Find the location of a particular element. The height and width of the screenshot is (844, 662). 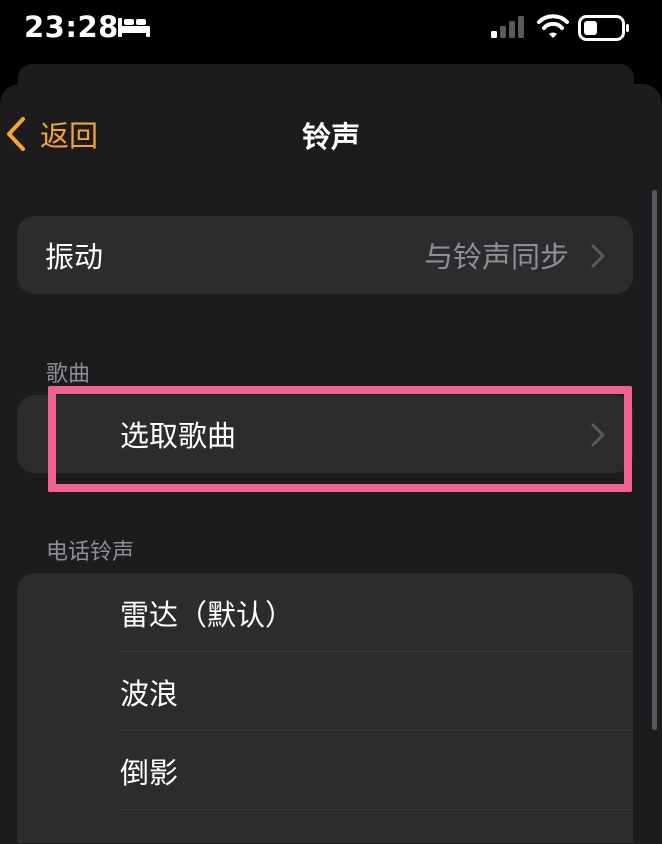

ringtones-section-header: 电话铃声 is located at coordinates (90, 552).